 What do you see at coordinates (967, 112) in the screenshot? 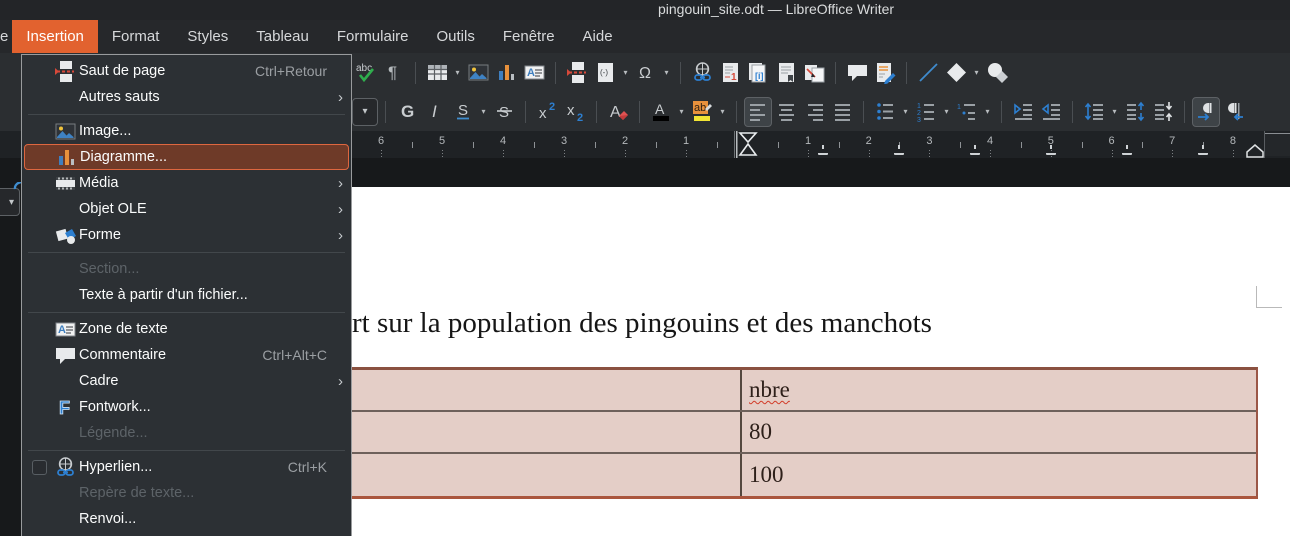
I see `outline-list-button: 1` at bounding box center [967, 112].